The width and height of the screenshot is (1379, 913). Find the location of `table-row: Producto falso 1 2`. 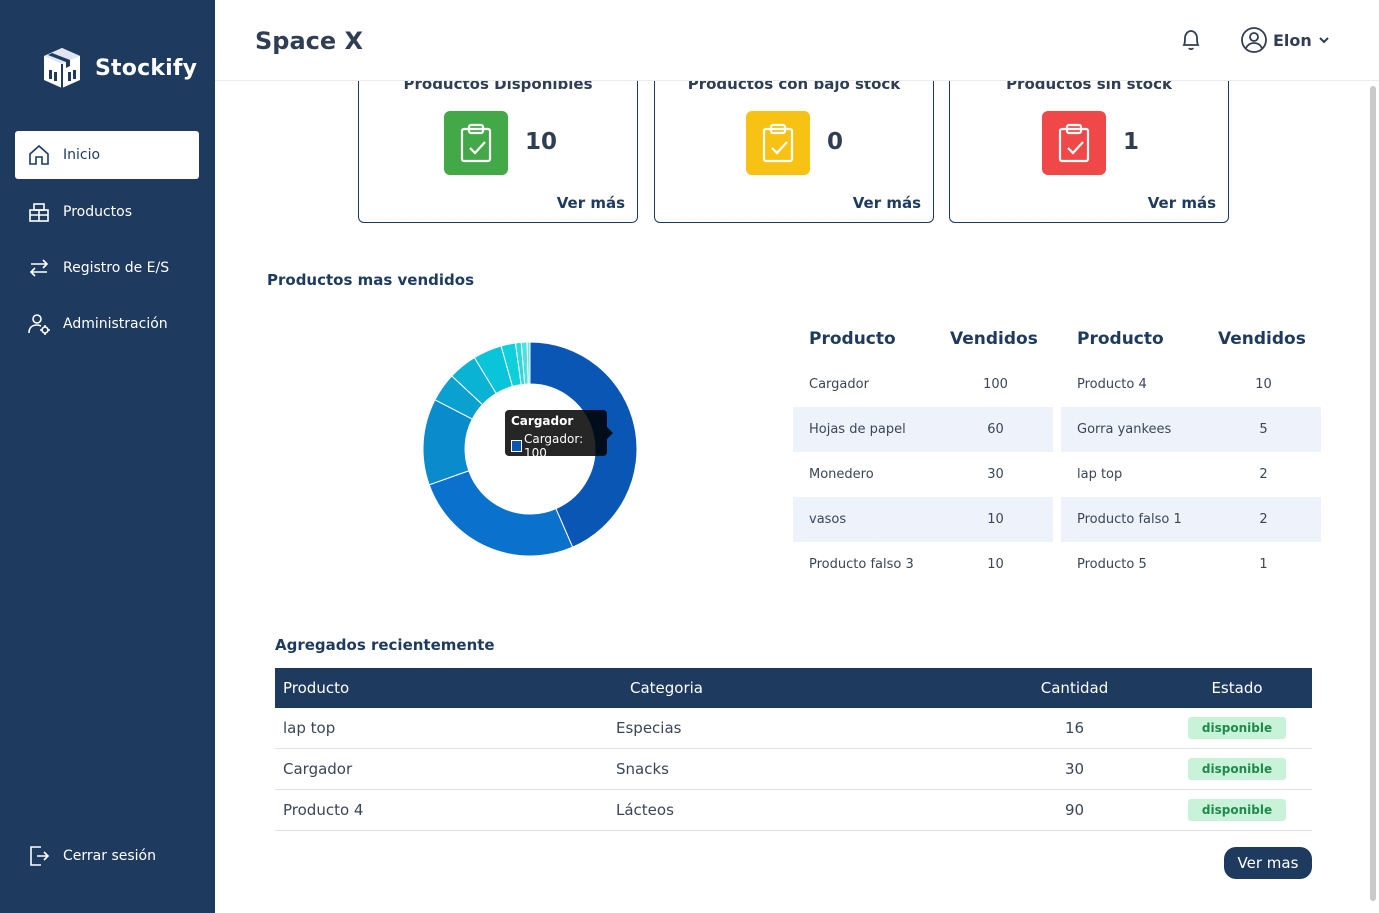

table-row: Producto falso 1 2 is located at coordinates (1191, 519).